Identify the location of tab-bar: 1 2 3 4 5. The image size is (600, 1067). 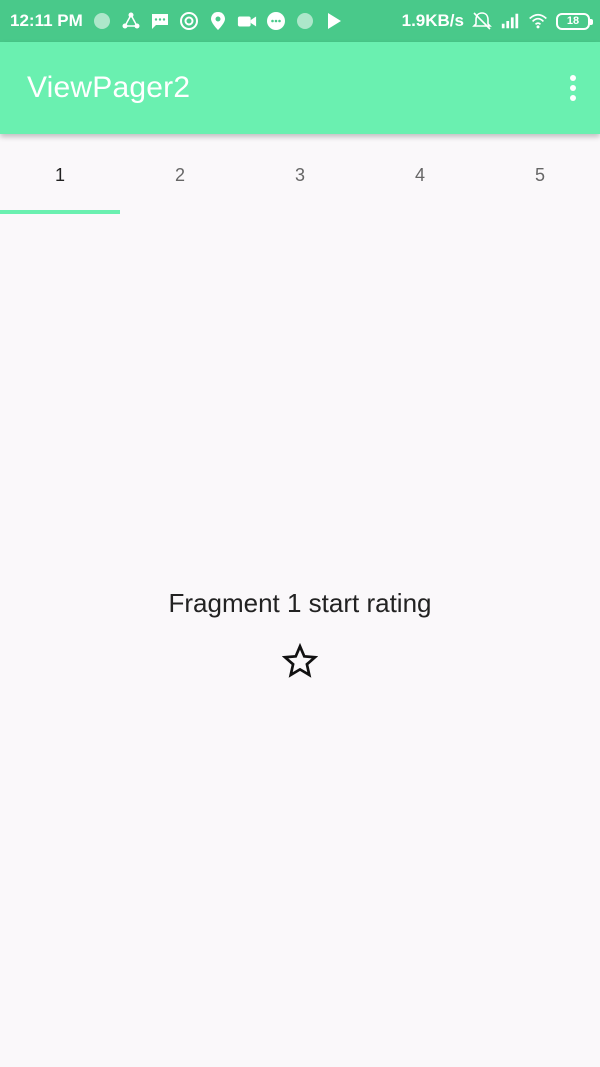
(300, 175).